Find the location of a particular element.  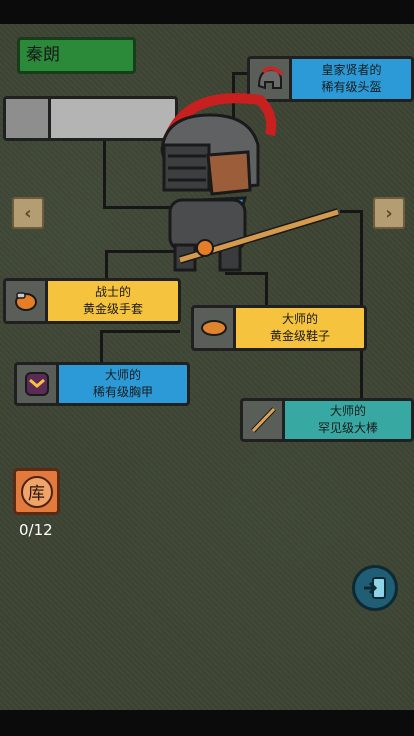

hero-character is located at coordinates (250, 185).